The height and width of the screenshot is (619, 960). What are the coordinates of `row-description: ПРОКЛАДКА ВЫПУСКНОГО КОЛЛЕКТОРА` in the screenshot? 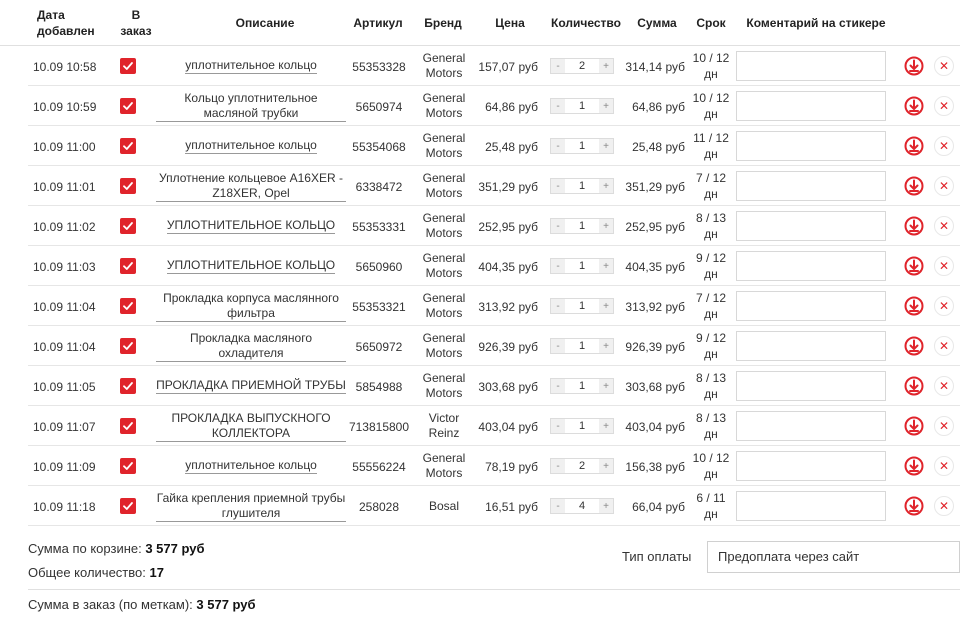 It's located at (251, 426).